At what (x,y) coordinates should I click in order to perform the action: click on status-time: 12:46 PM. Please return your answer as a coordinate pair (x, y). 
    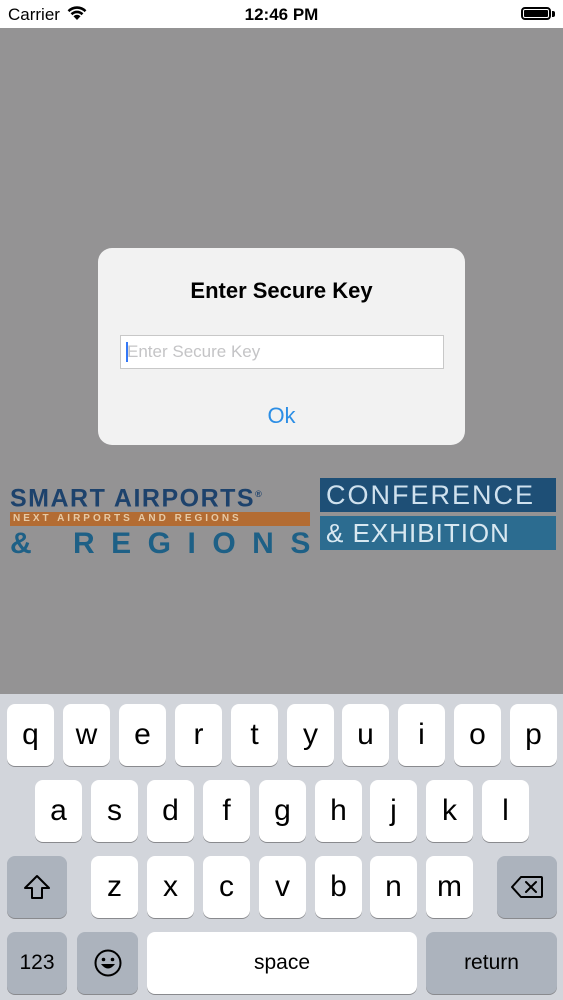
    Looking at the image, I should click on (281, 14).